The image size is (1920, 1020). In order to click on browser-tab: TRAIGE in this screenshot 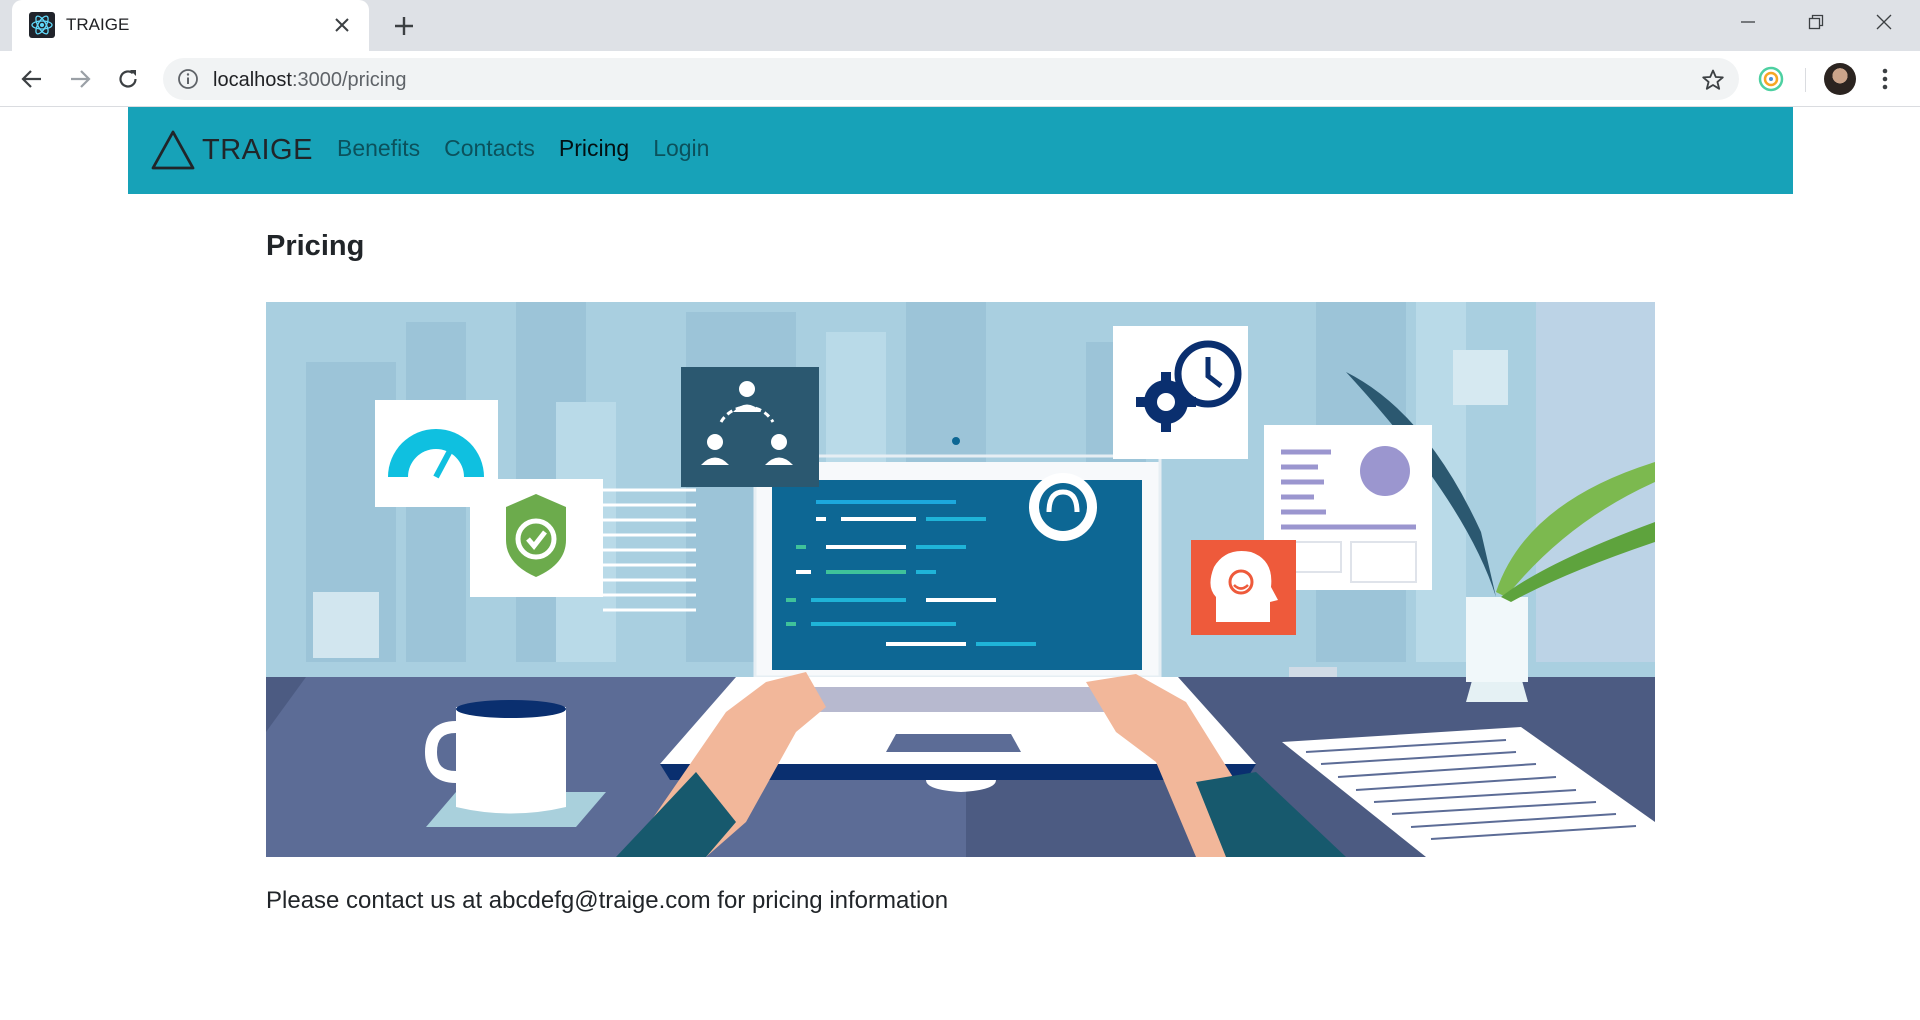, I will do `click(190, 25)`.